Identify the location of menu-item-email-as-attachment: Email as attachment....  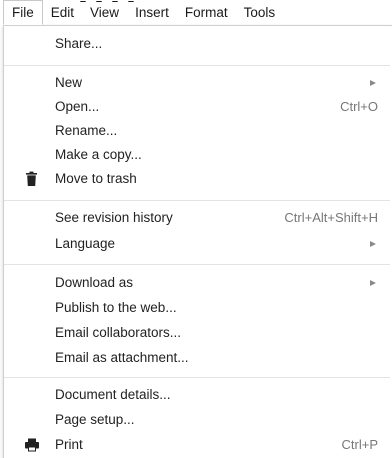
(197, 358).